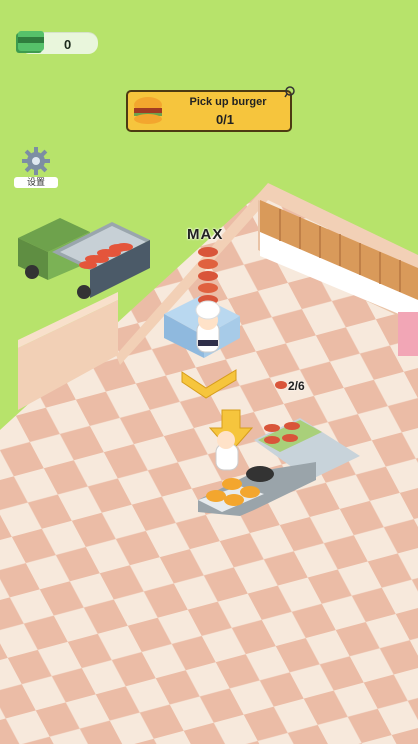 The height and width of the screenshot is (744, 418). Describe the element at coordinates (68, 44) in the screenshot. I see `cash-value: 0` at that location.